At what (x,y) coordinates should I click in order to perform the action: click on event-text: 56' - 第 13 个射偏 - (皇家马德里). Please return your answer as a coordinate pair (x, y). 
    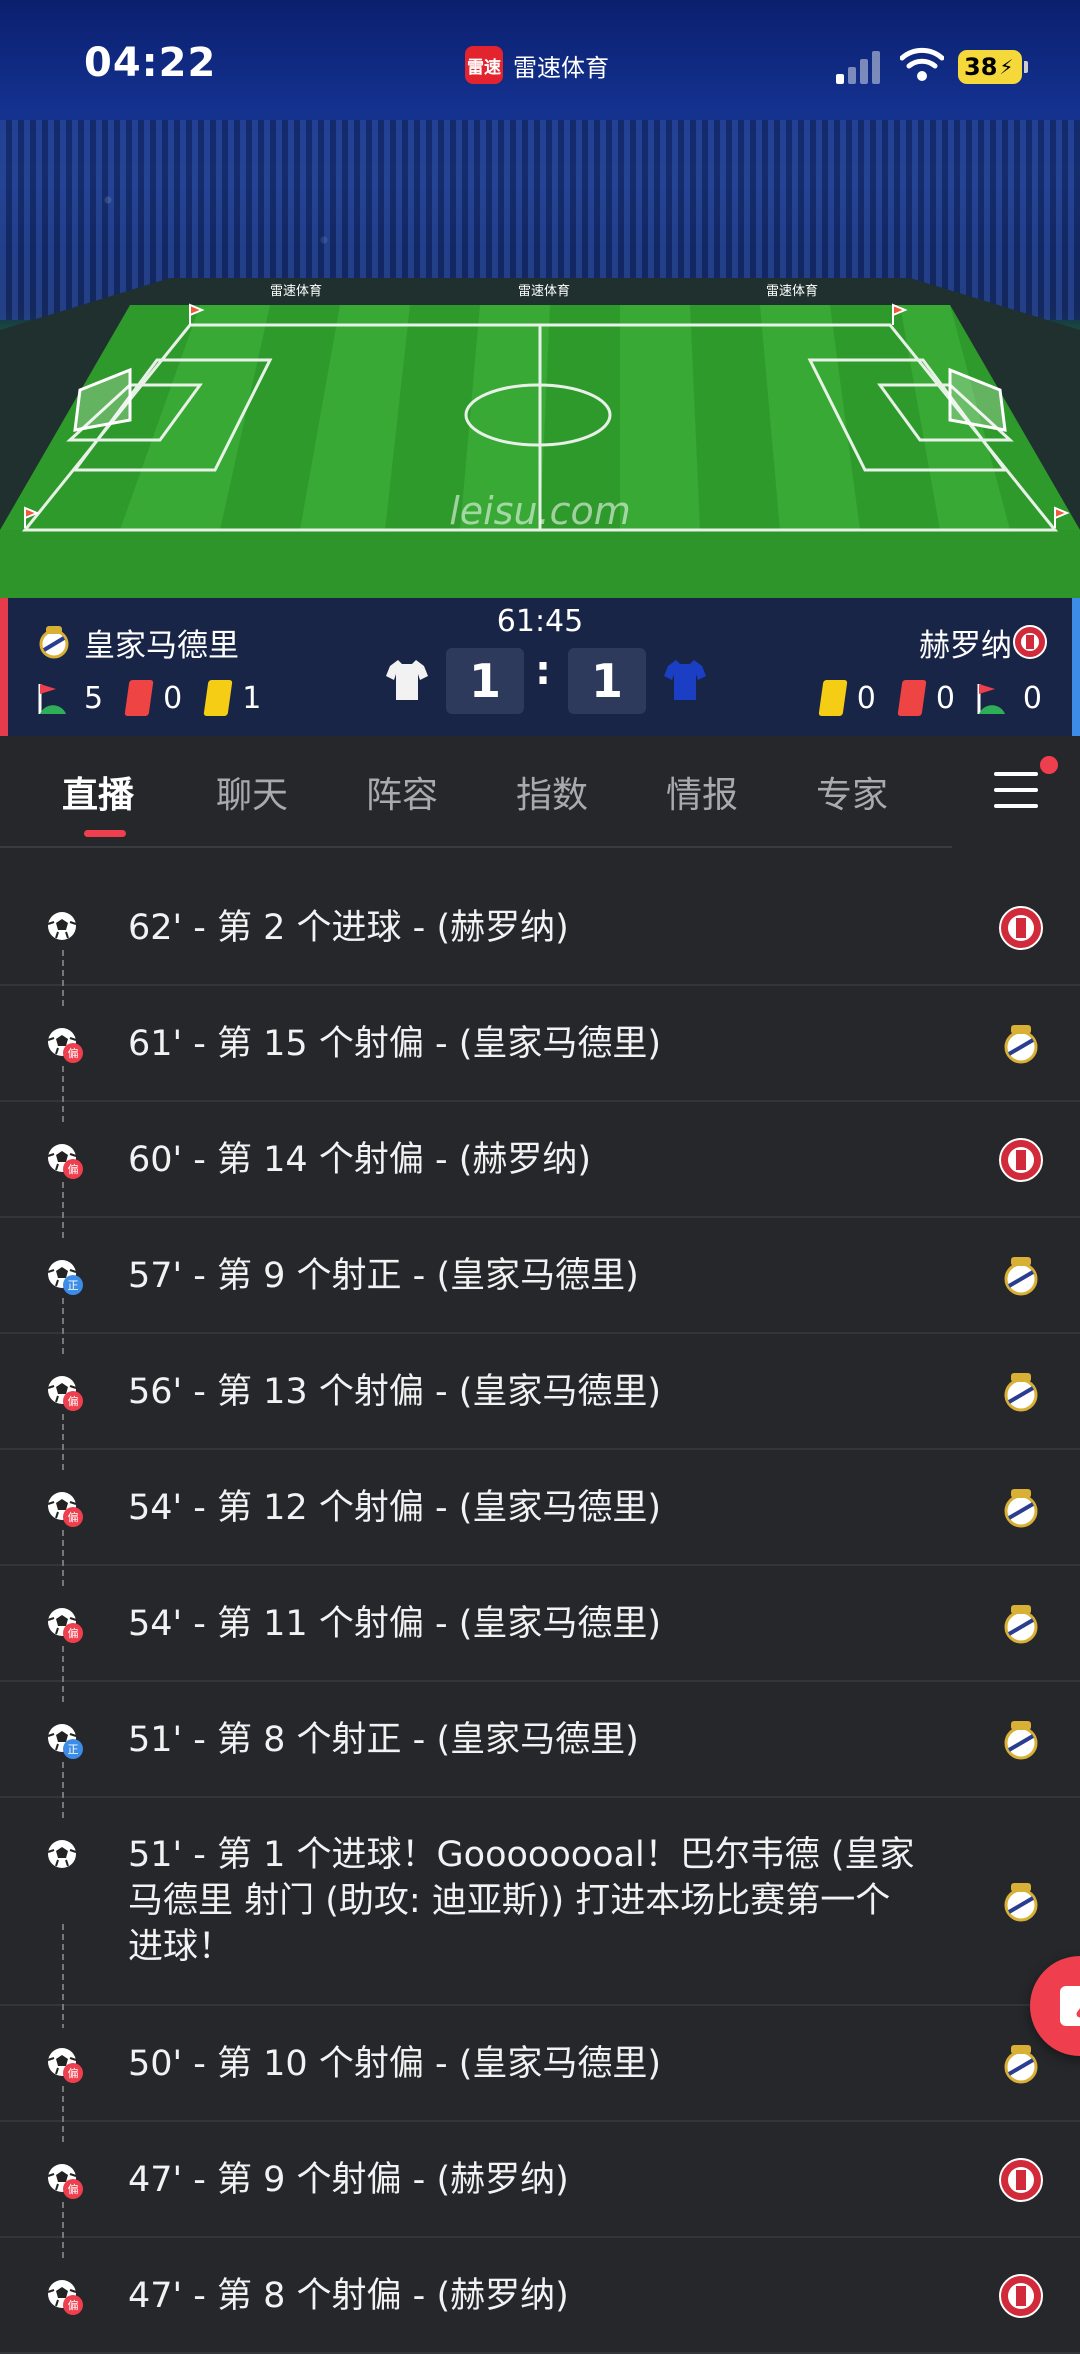
    Looking at the image, I should click on (395, 1392).